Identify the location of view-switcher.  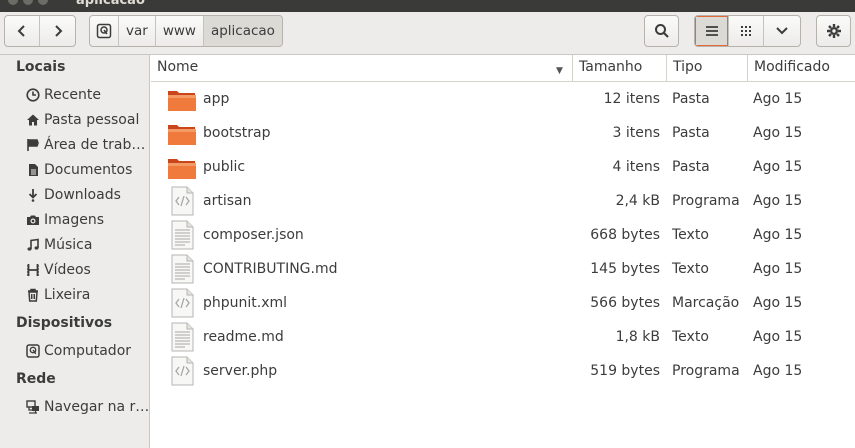
(747, 31).